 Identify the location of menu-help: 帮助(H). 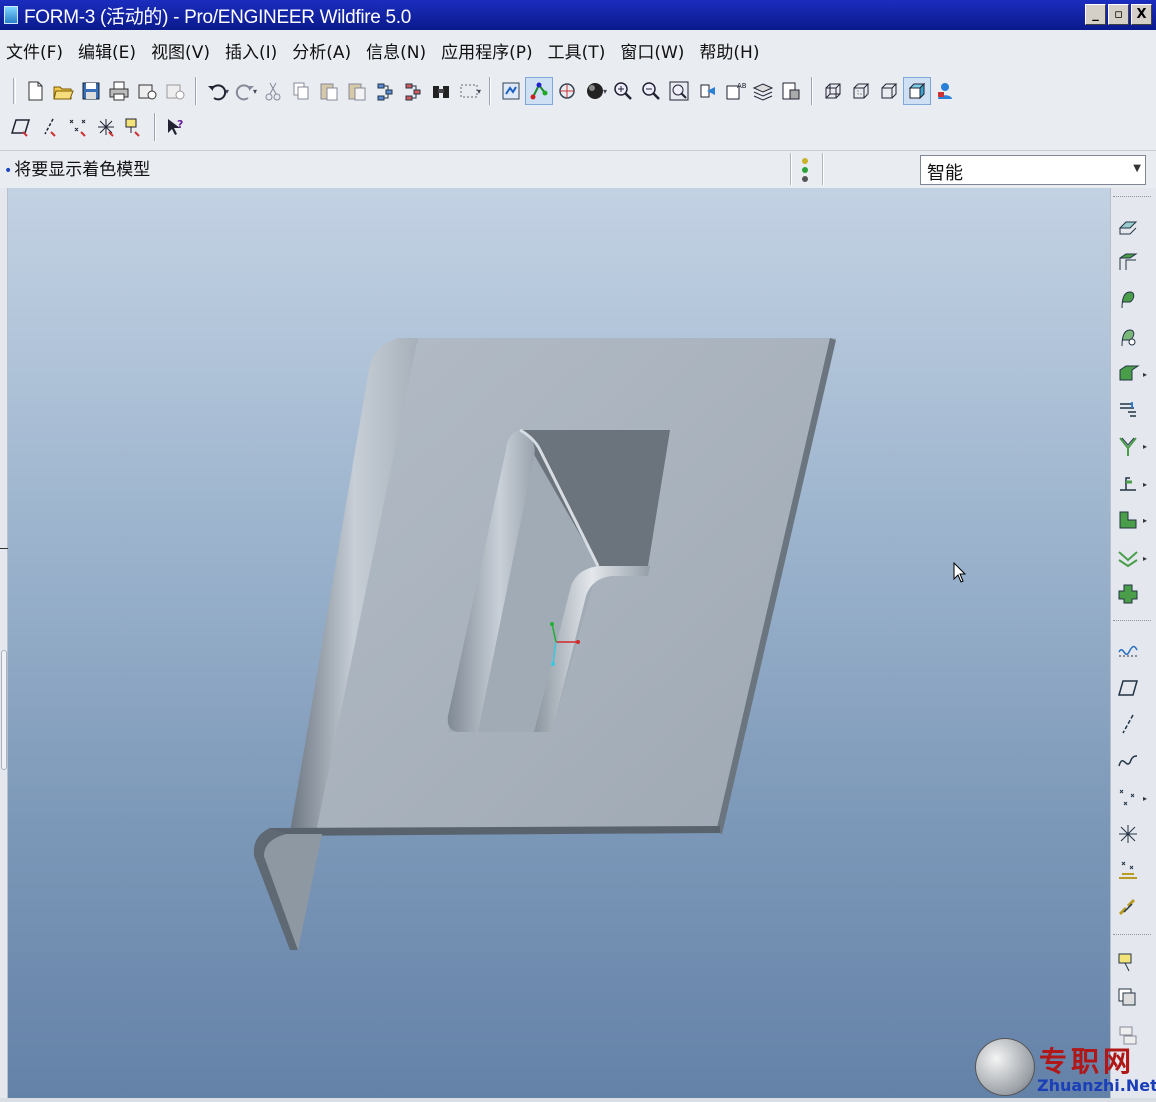
(729, 50).